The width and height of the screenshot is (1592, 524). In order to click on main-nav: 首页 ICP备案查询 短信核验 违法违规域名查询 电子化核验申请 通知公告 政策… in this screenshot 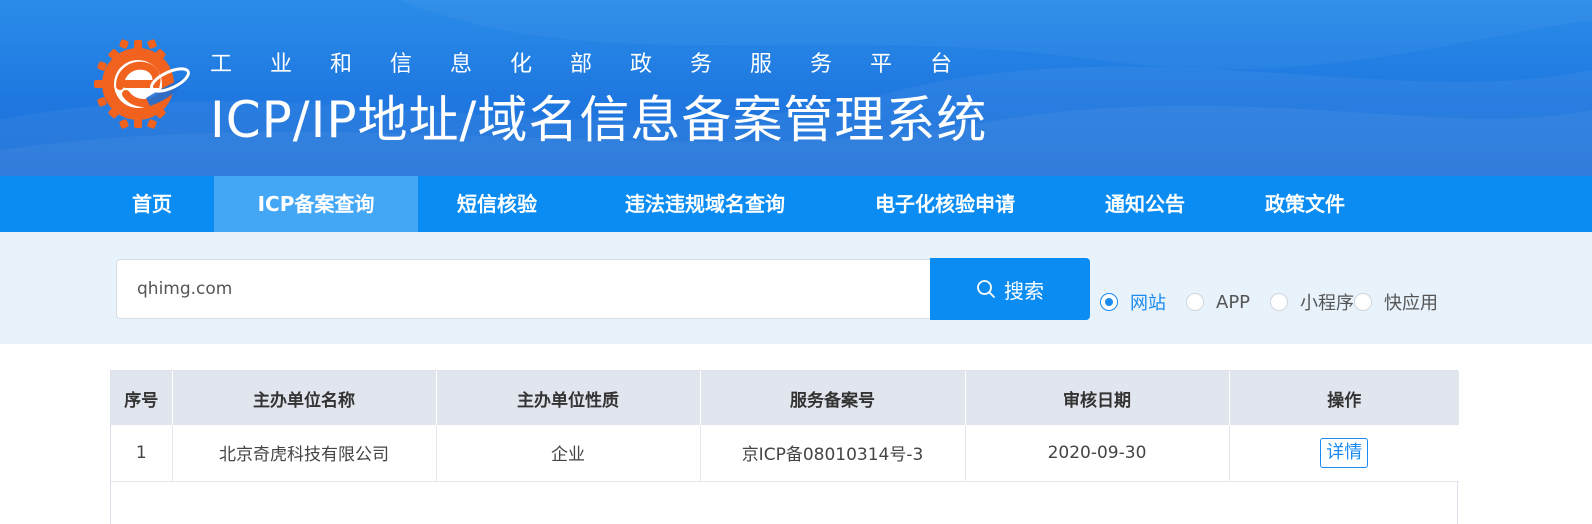, I will do `click(796, 204)`.